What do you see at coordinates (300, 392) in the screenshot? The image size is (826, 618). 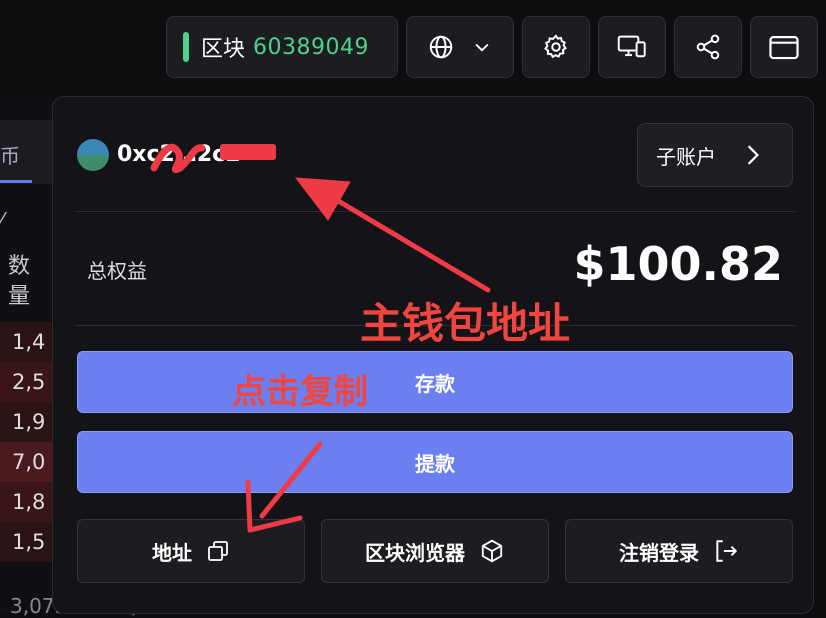 I see `annotation-click-copy: 点击复制` at bounding box center [300, 392].